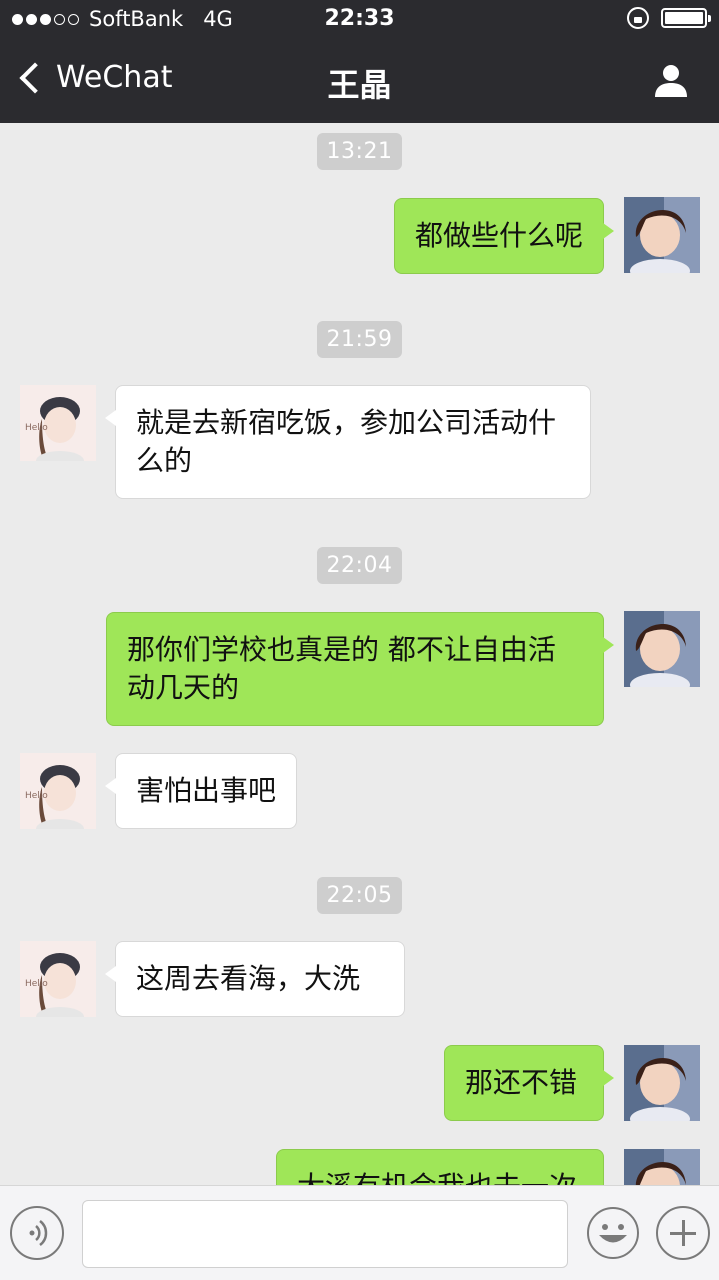 This screenshot has width=719, height=1280. I want to click on rotation-lock-icon, so click(638, 18).